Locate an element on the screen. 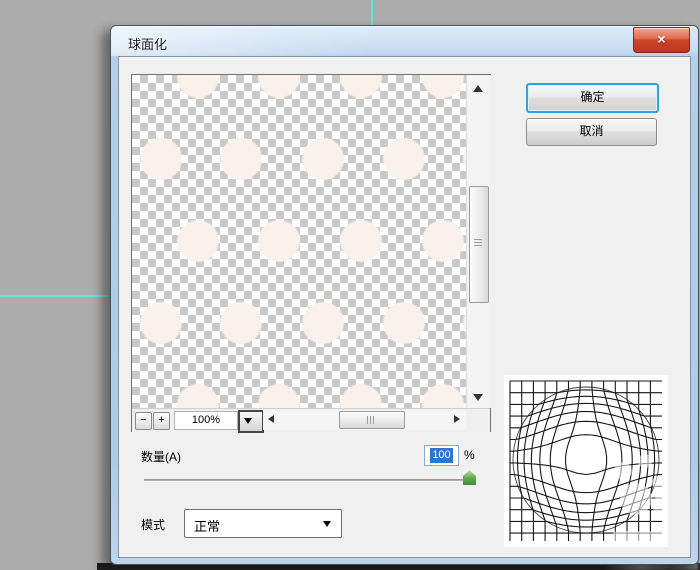 The width and height of the screenshot is (700, 570). zoom-level-field: 100% is located at coordinates (206, 420).